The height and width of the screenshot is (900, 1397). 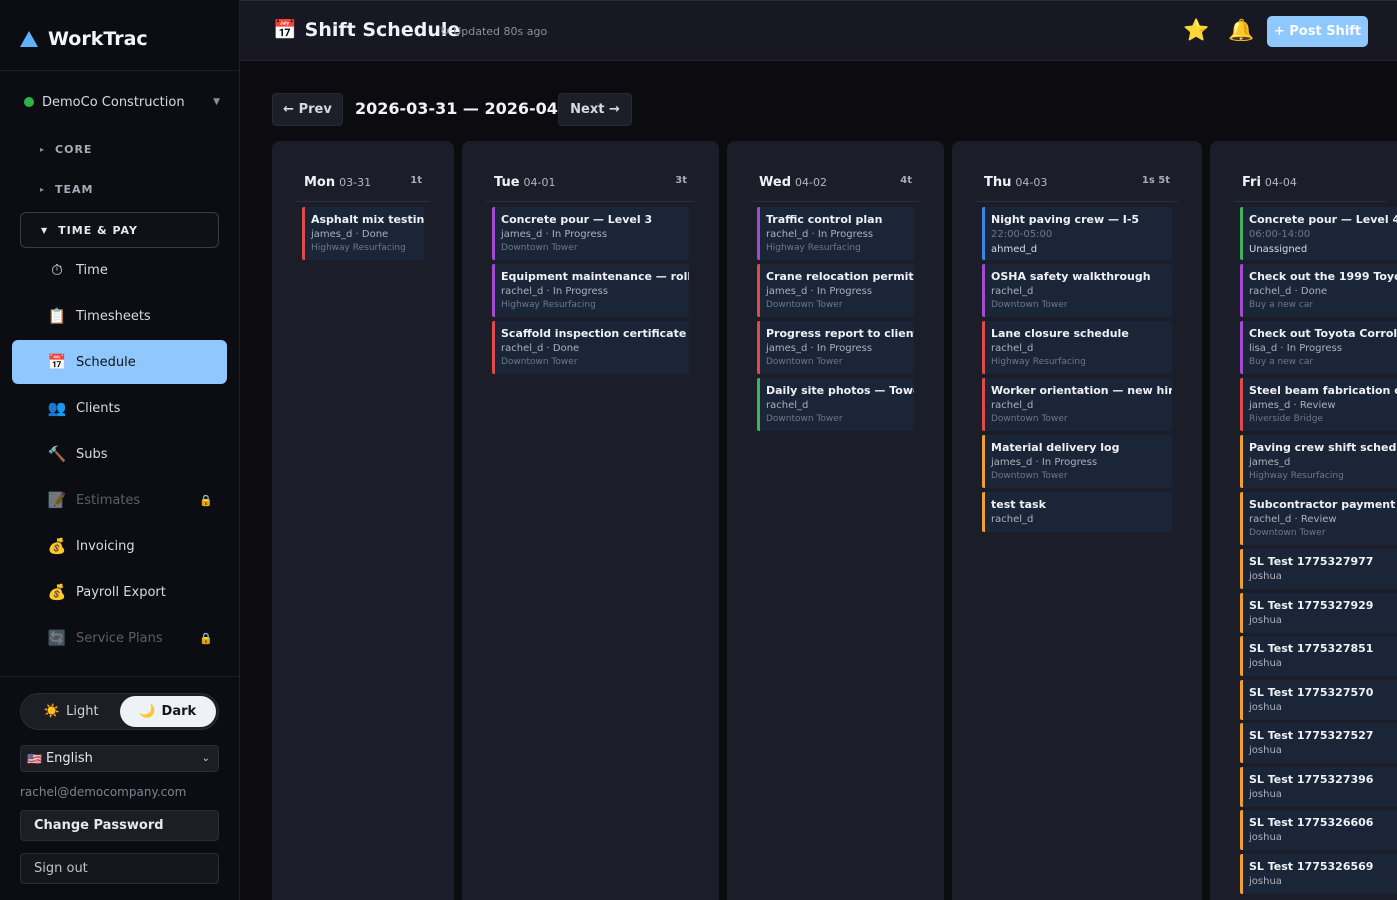 I want to click on post-shift-button: + Post Shift, so click(x=1317, y=31).